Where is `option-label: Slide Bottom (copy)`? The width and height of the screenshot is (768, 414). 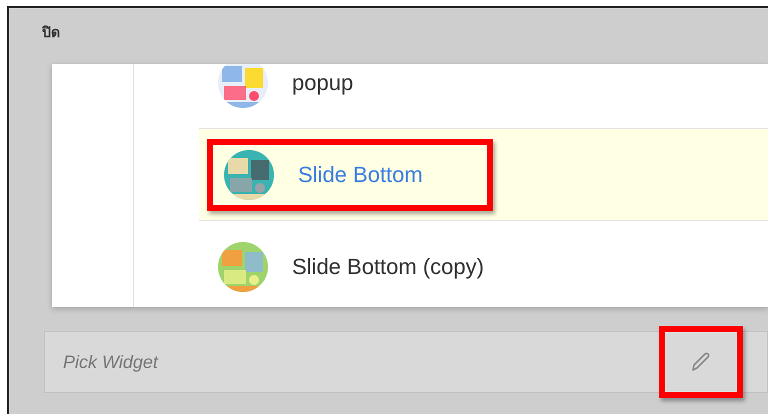
option-label: Slide Bottom (copy) is located at coordinates (388, 267).